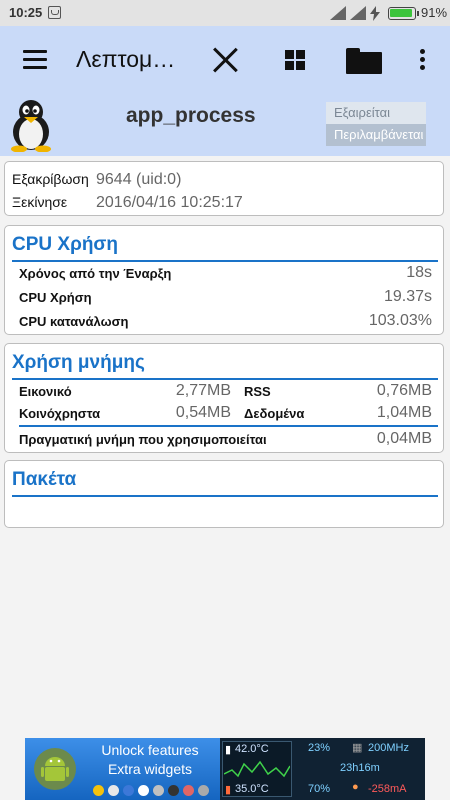 This screenshot has height=800, width=450. I want to click on memory-row-virtual-rss: Εικονικό 2,77MB RSS 0,76MB, so click(225, 393).